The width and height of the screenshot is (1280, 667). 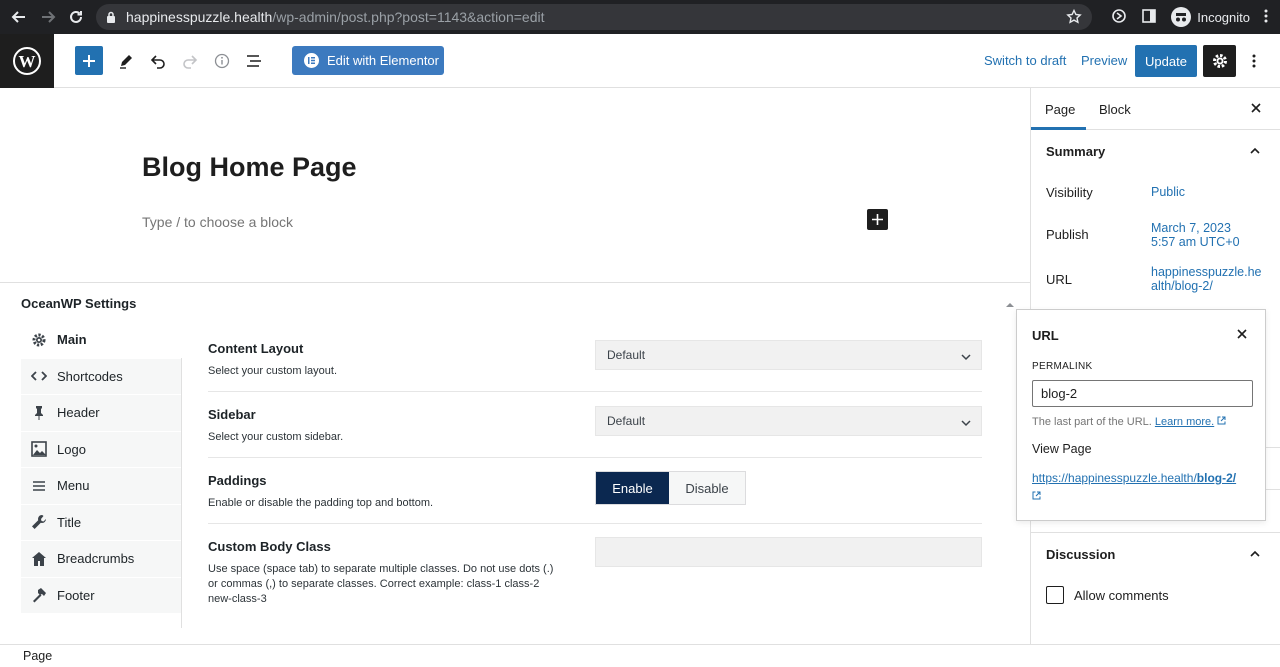 What do you see at coordinates (249, 167) in the screenshot?
I see `post-title: Blog Home Page` at bounding box center [249, 167].